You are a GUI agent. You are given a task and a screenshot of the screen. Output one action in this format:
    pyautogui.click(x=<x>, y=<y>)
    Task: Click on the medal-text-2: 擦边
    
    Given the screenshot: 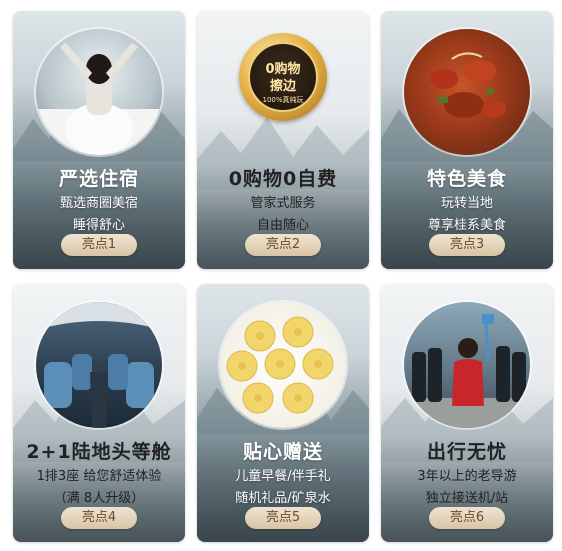 What is the action you would take?
    pyautogui.click(x=282, y=86)
    